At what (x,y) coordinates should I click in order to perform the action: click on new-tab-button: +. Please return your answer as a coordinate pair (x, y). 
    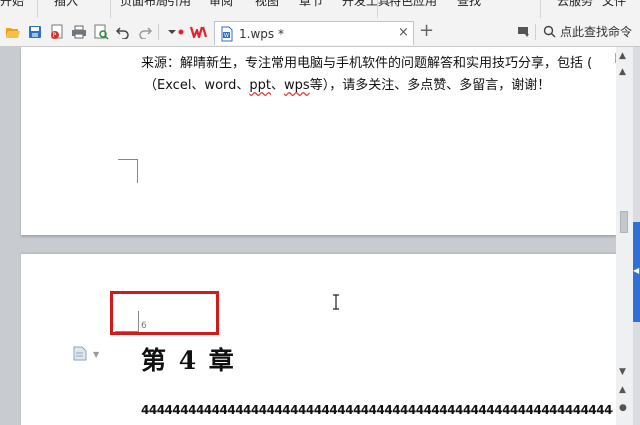
    Looking at the image, I should click on (426, 31).